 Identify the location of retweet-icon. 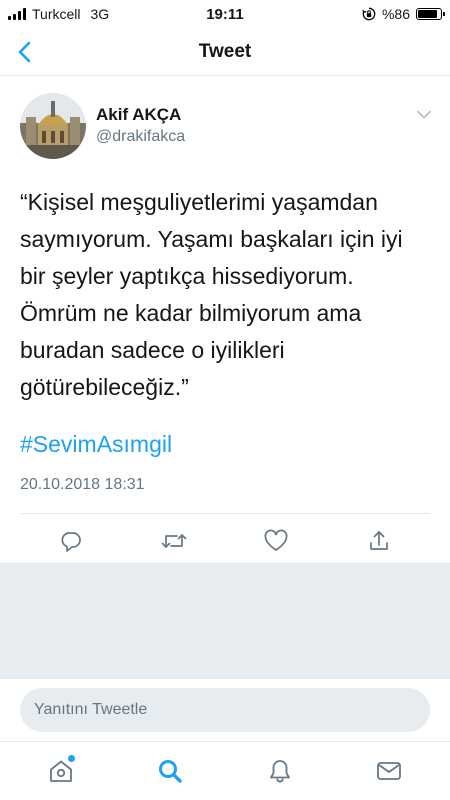
(174, 541).